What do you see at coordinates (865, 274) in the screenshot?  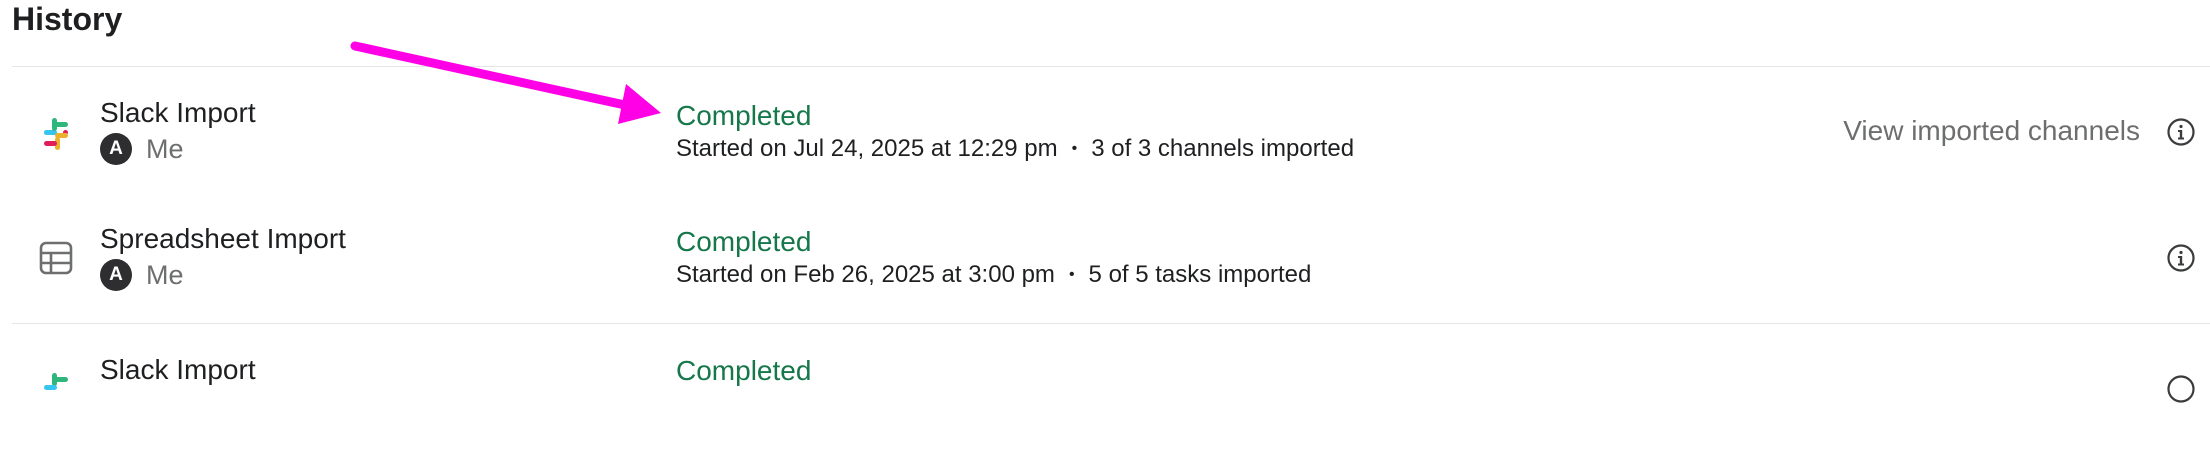 I see `started-text: Started on Feb 26, 2025 at 3:00 pm` at bounding box center [865, 274].